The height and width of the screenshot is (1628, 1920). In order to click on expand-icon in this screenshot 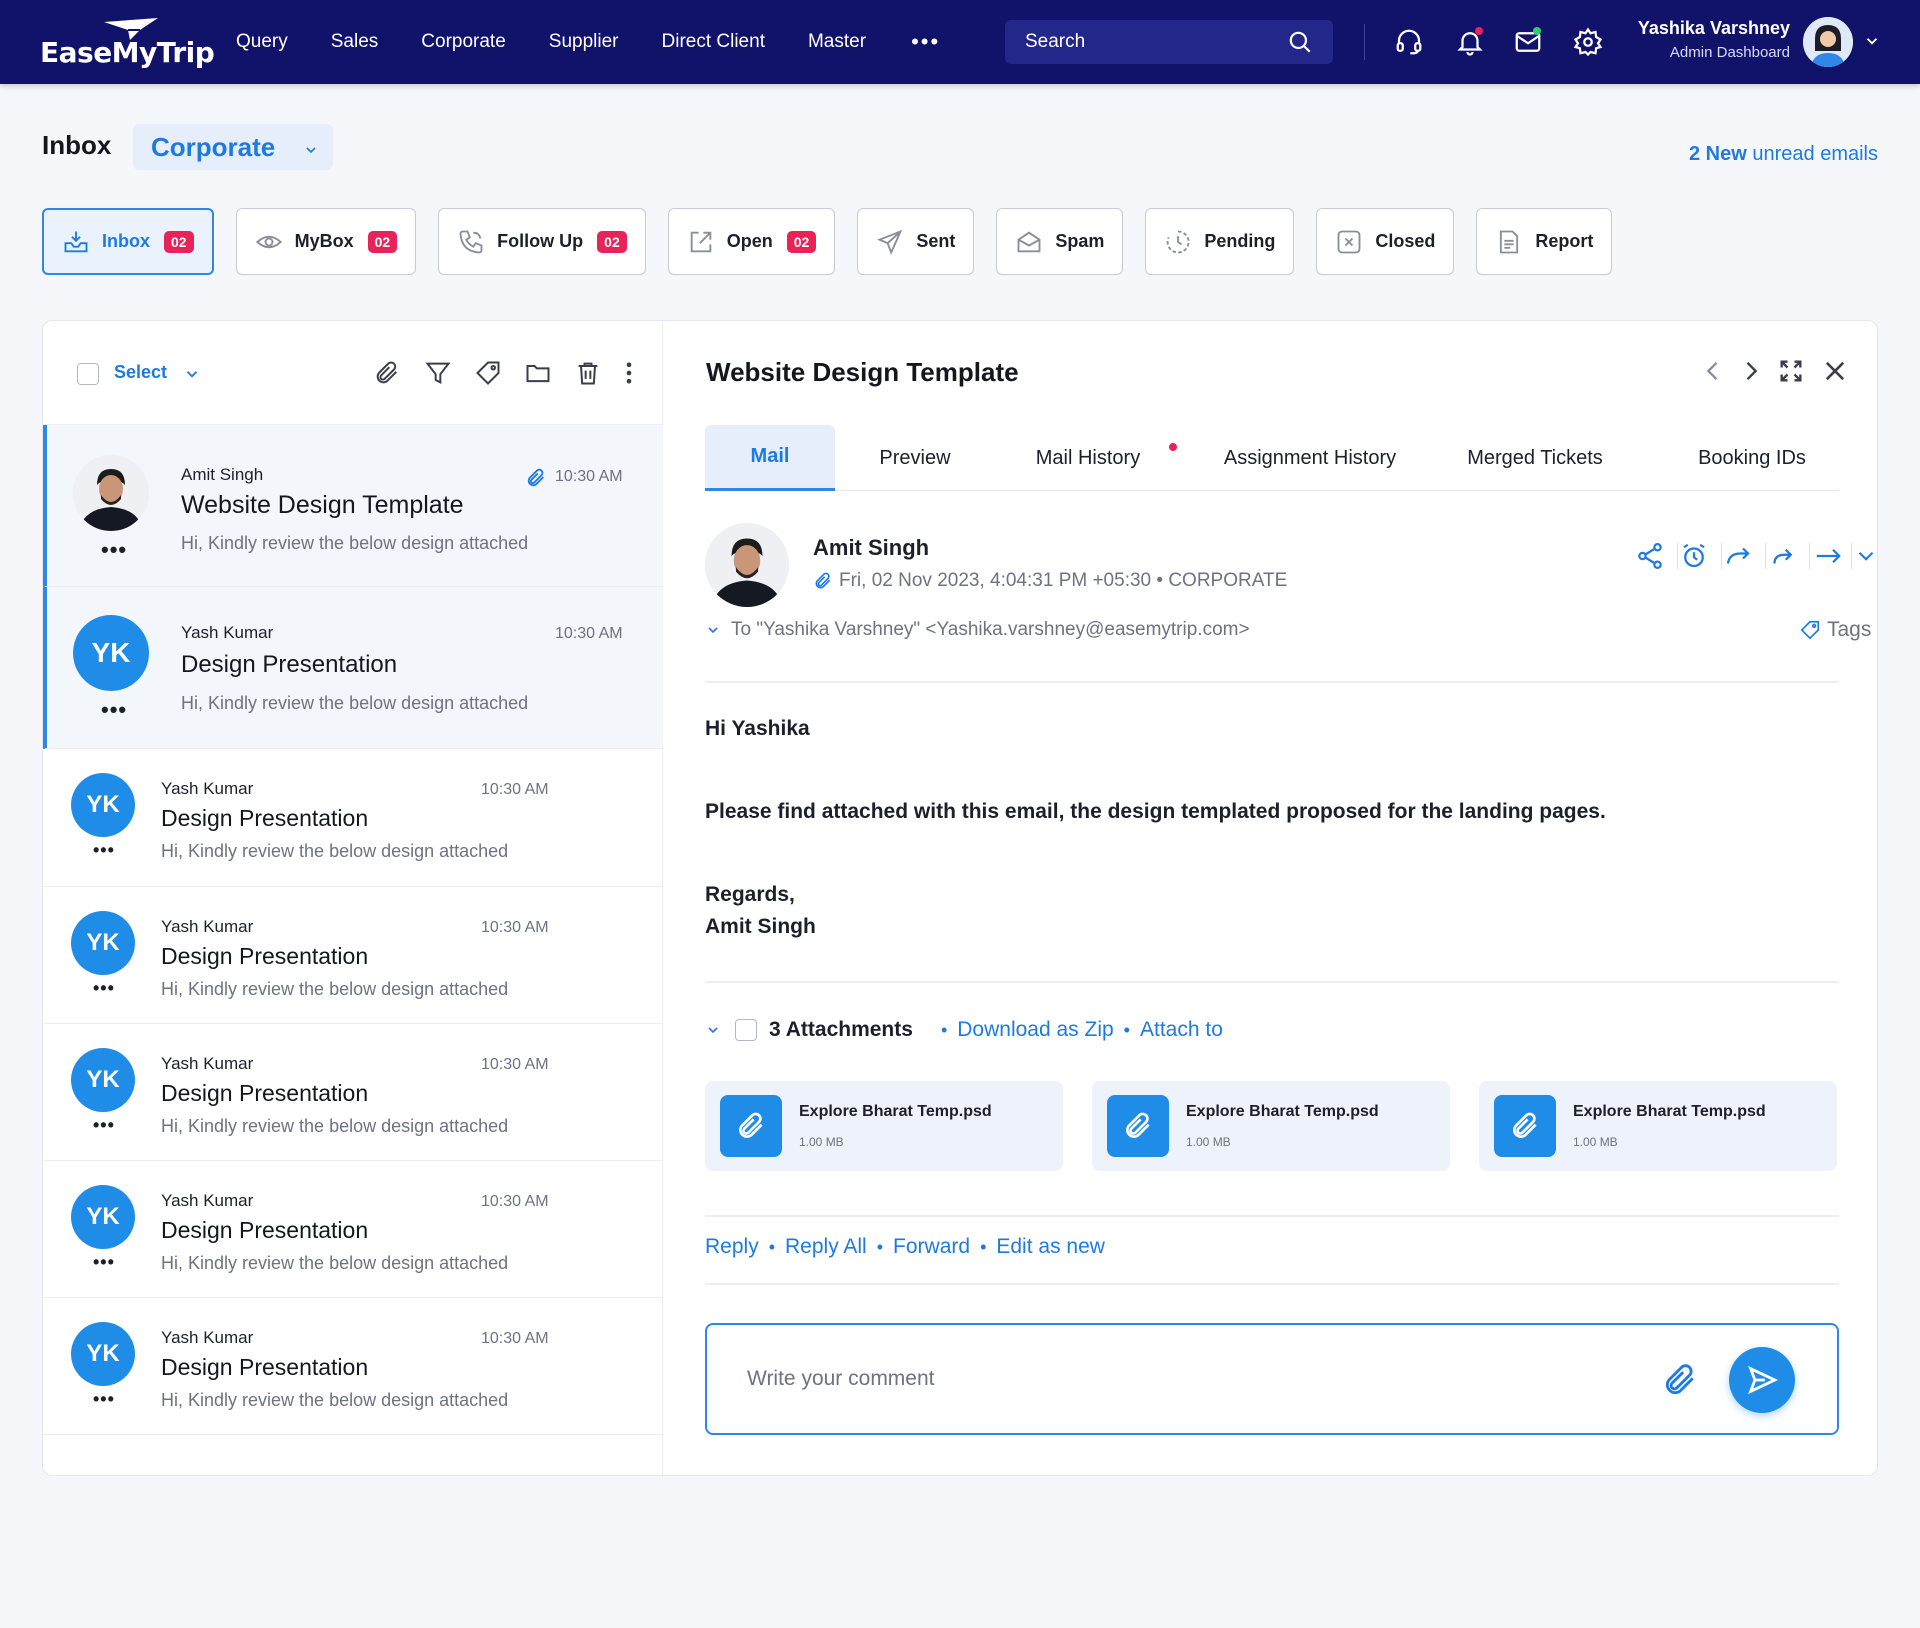, I will do `click(1791, 371)`.